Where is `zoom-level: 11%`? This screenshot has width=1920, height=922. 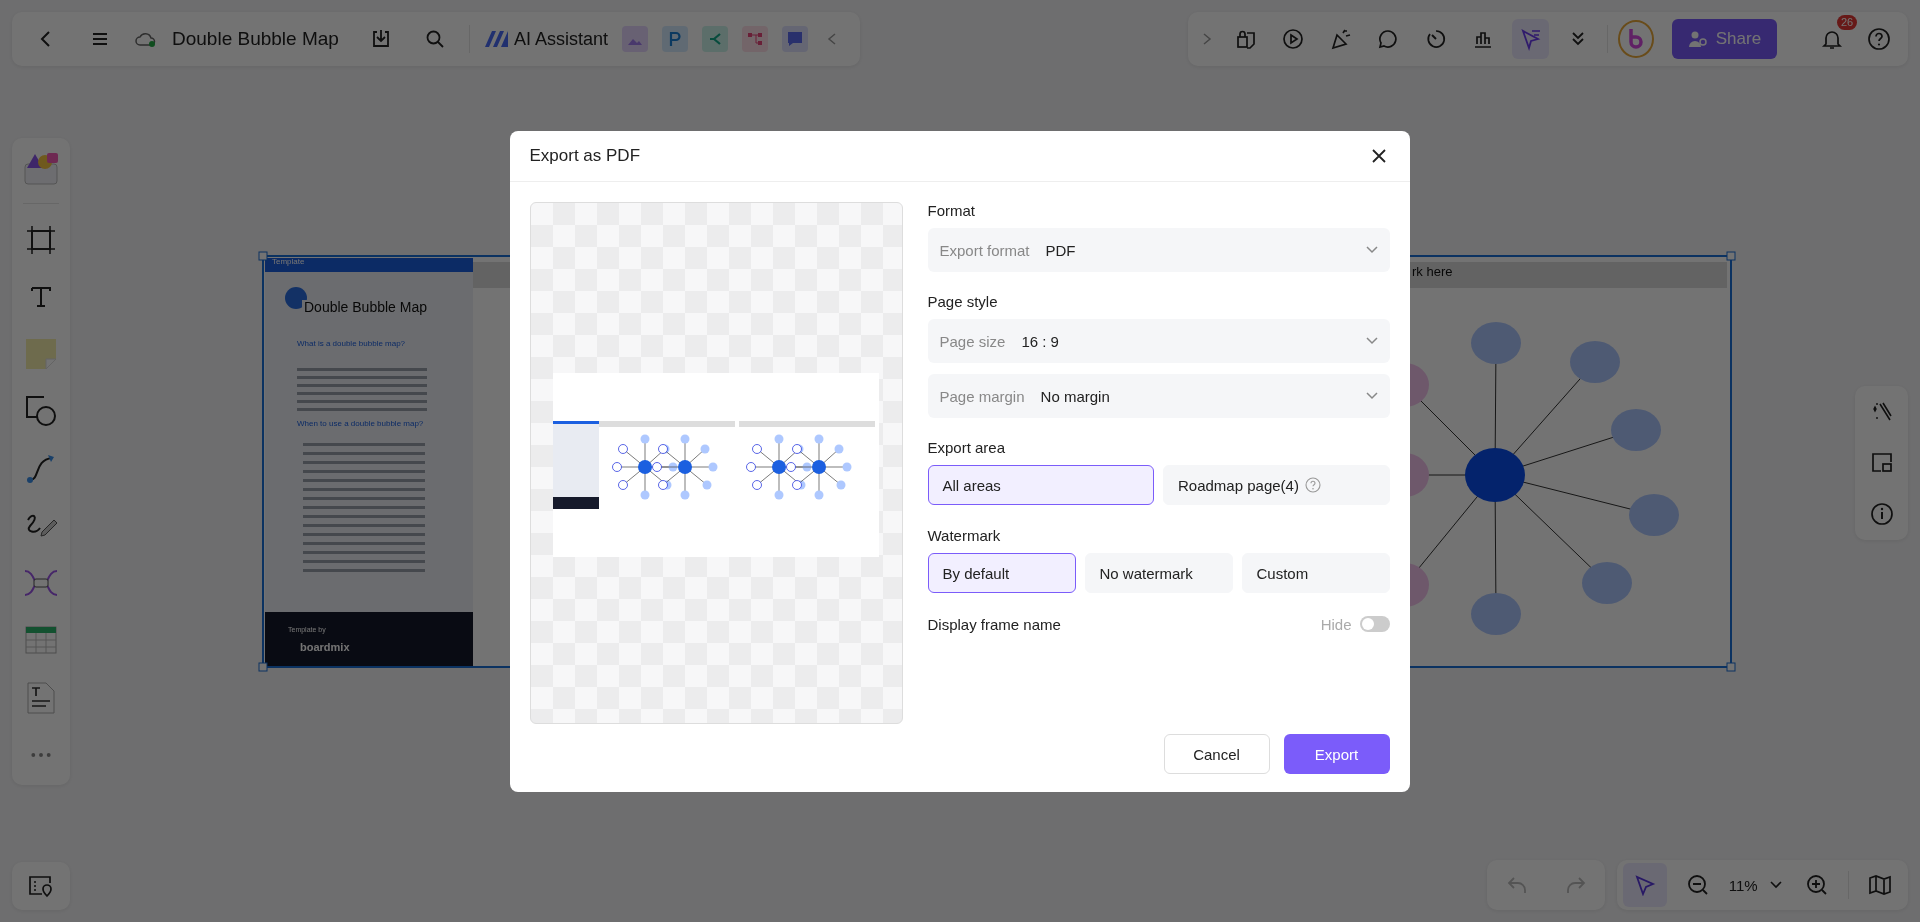
zoom-level: 11% is located at coordinates (1743, 885).